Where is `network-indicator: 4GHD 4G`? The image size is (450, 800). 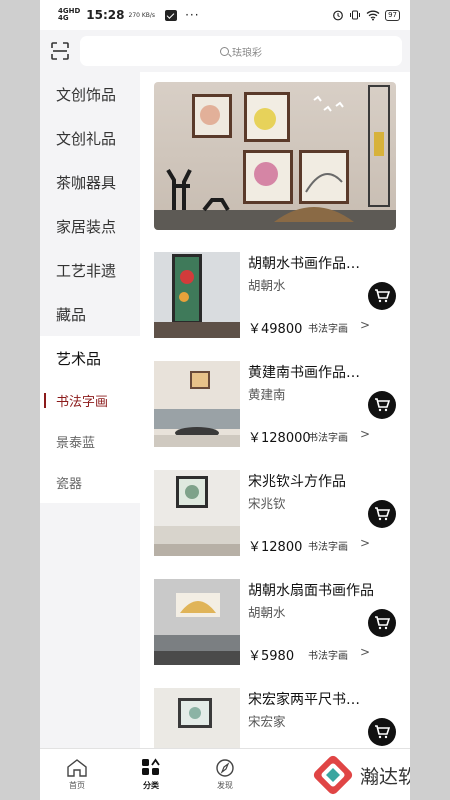
network-indicator: 4GHD 4G is located at coordinates (69, 14).